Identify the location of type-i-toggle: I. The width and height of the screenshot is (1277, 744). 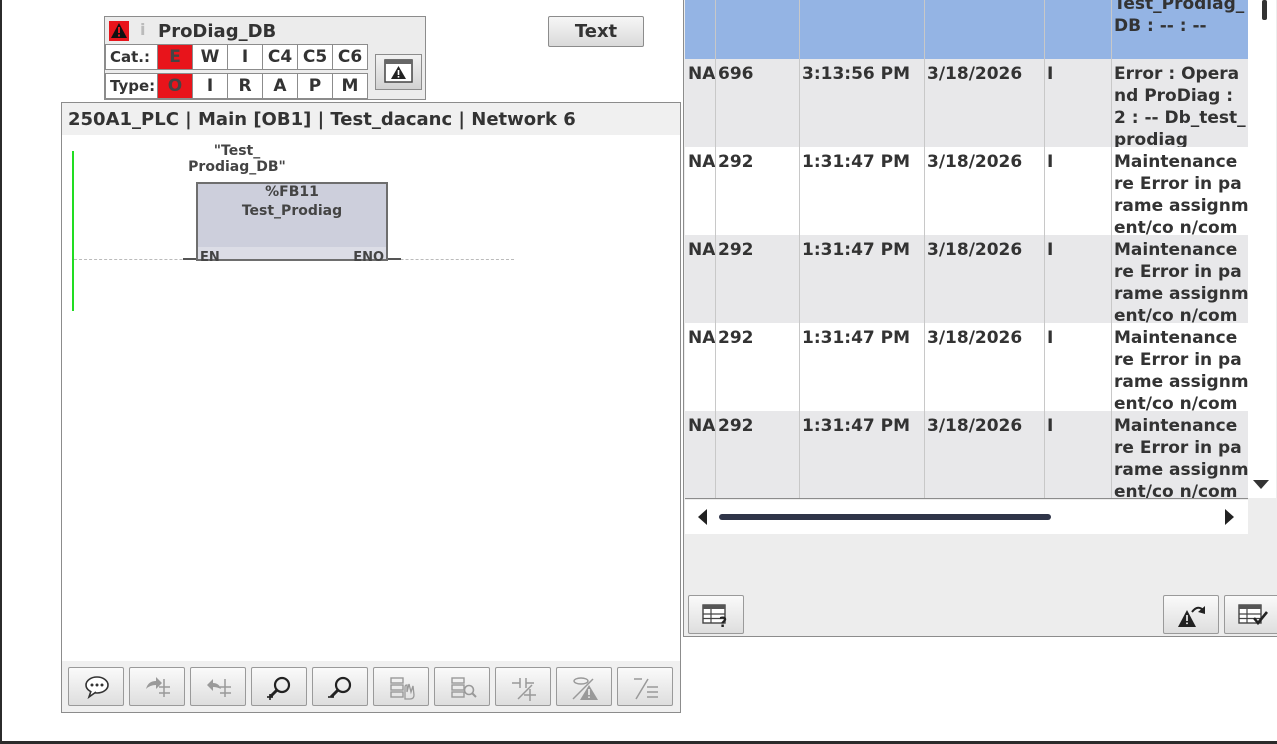
(210, 86).